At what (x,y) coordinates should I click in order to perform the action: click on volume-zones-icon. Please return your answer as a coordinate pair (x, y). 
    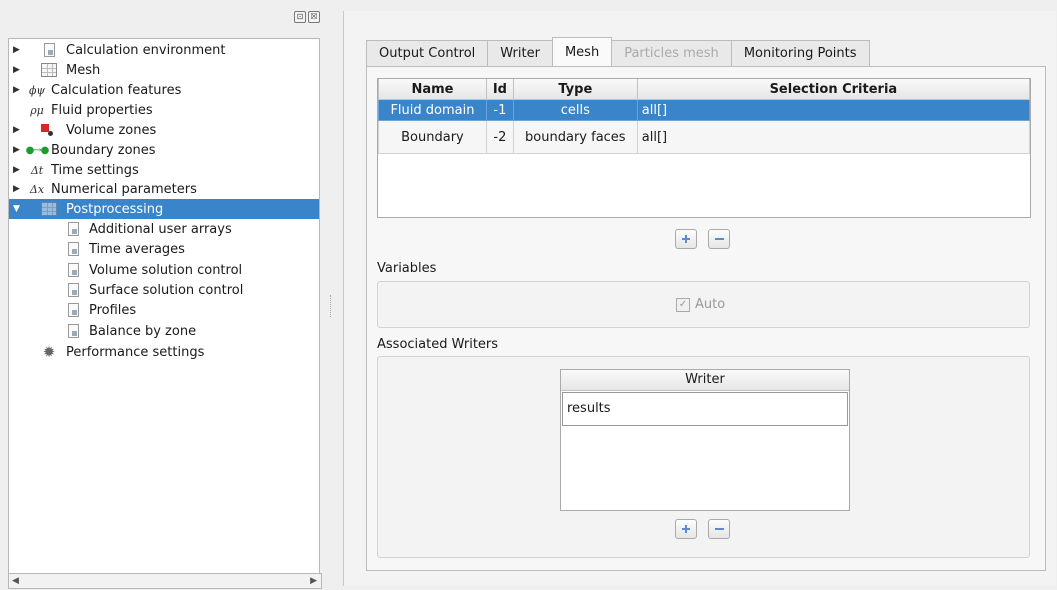
    Looking at the image, I should click on (47, 130).